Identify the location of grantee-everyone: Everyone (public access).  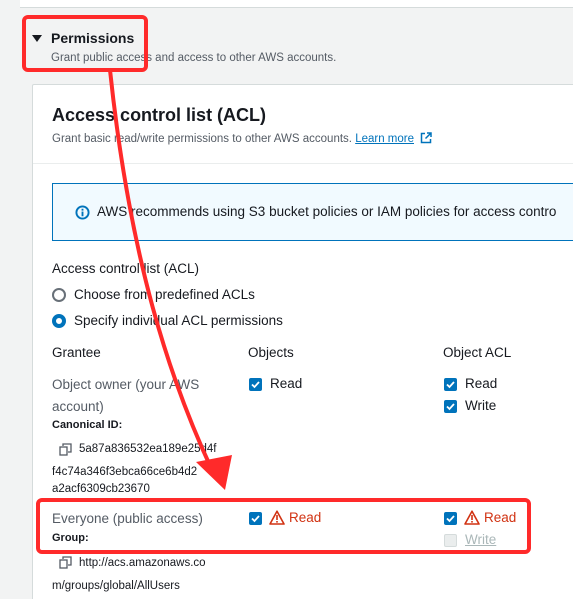
(127, 518).